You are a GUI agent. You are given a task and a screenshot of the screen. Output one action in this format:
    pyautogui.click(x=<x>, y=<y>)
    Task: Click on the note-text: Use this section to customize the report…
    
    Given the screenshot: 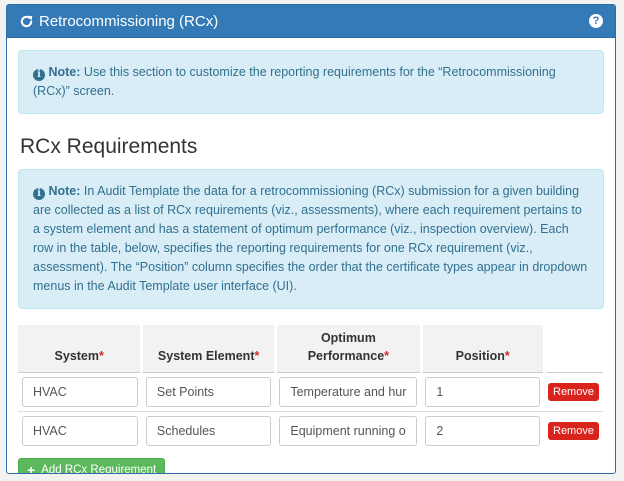 What is the action you would take?
    pyautogui.click(x=294, y=81)
    